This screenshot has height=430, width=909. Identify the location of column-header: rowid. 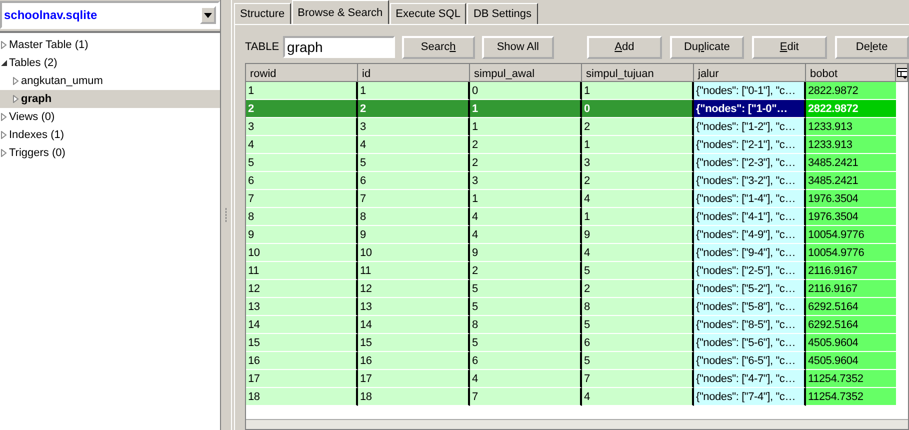
(302, 73).